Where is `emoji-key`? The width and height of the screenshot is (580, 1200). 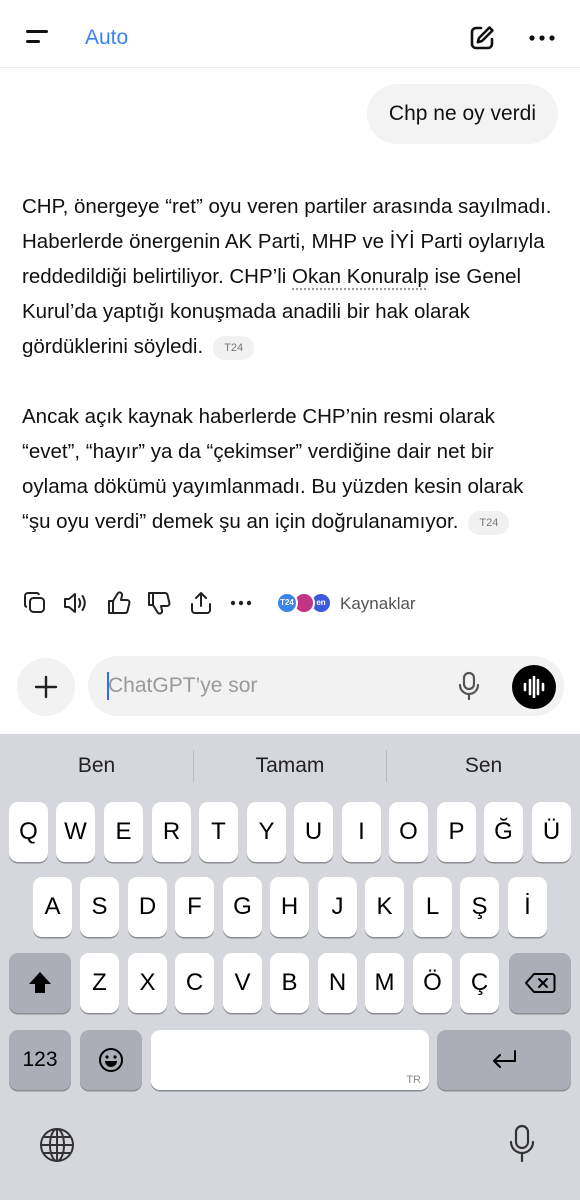 emoji-key is located at coordinates (111, 1060).